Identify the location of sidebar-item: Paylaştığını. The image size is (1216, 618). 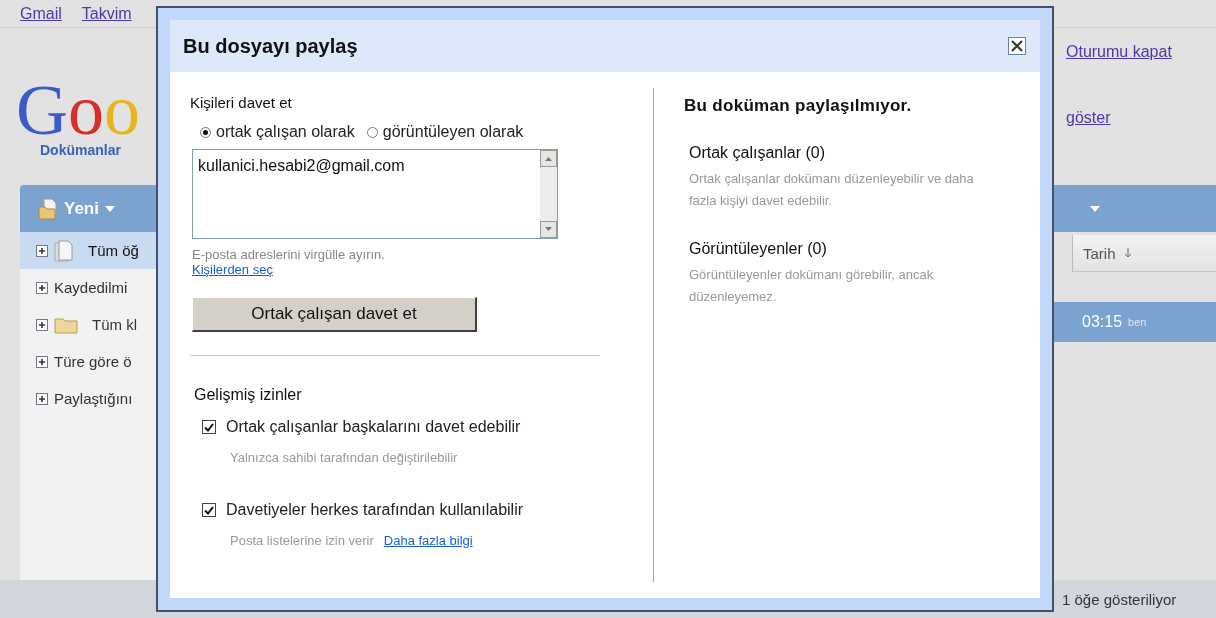
(100, 398).